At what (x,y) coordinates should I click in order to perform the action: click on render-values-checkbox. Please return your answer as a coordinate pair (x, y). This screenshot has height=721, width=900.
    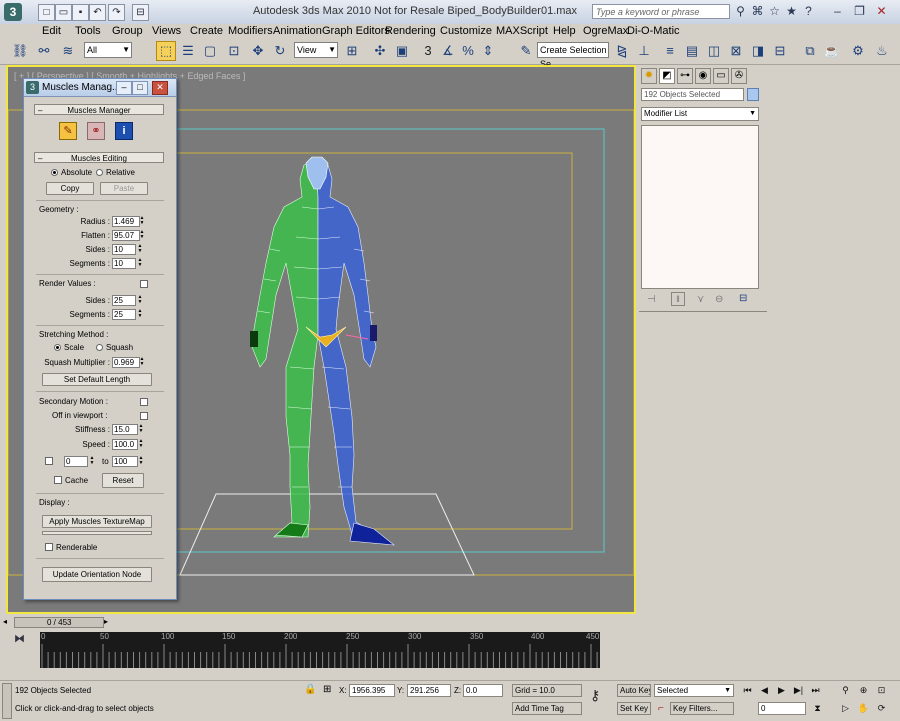
    Looking at the image, I should click on (144, 284).